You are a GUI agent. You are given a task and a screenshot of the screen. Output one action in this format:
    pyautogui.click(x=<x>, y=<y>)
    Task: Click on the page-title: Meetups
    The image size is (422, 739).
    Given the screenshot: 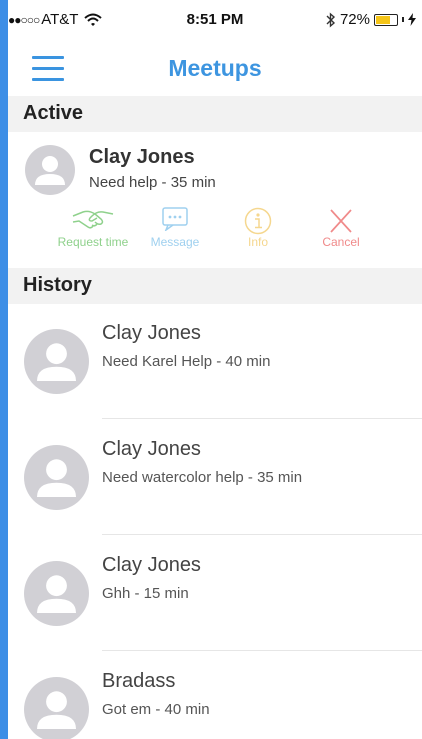 What is the action you would take?
    pyautogui.click(x=215, y=68)
    